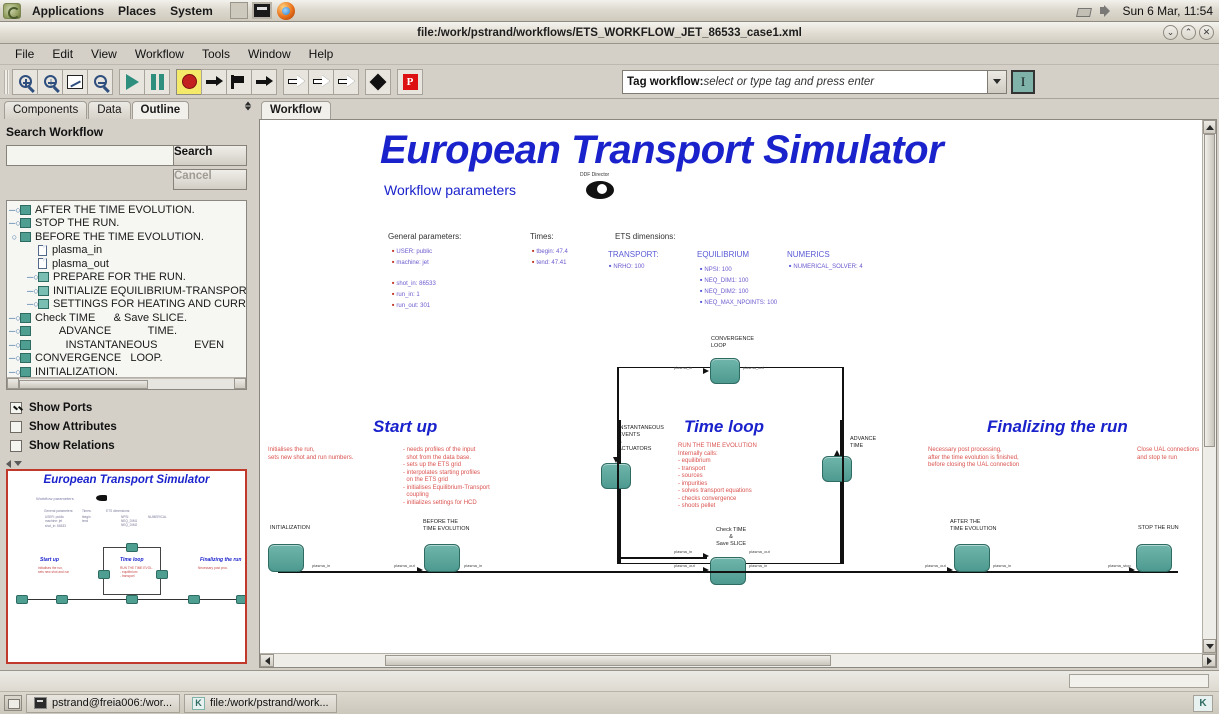 Image resolution: width=1219 pixels, height=714 pixels. I want to click on panel-menu-places: Places, so click(137, 11).